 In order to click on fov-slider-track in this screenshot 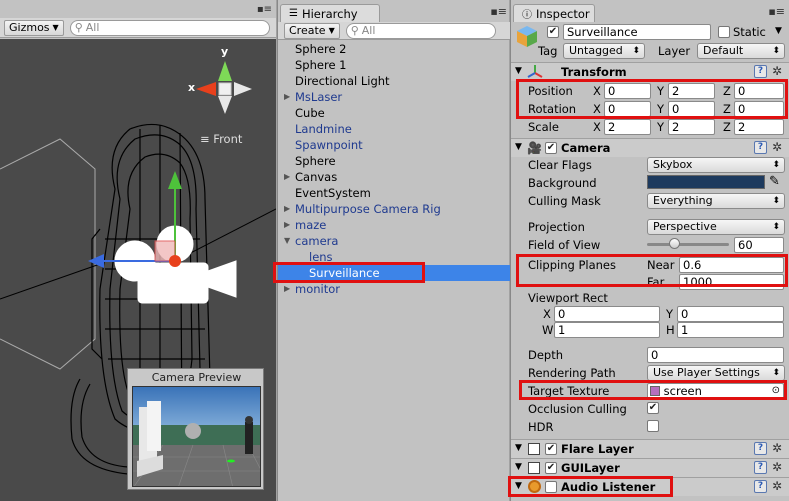, I will do `click(688, 244)`.